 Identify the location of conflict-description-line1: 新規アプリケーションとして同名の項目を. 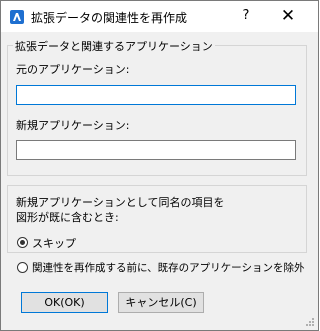
(120, 202).